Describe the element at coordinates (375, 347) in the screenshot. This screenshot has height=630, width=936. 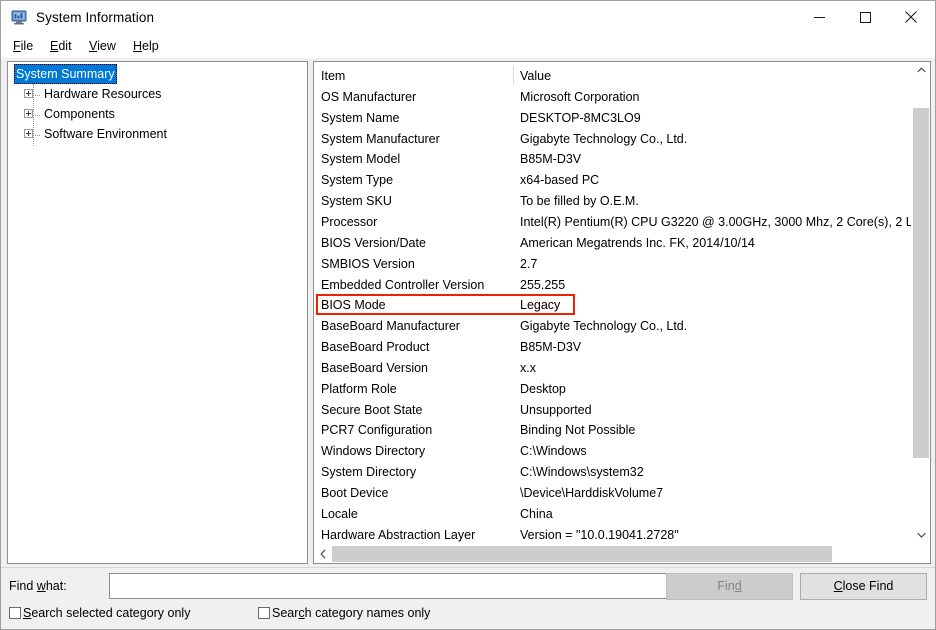
I see `row-item-cell: BaseBoard Product` at that location.